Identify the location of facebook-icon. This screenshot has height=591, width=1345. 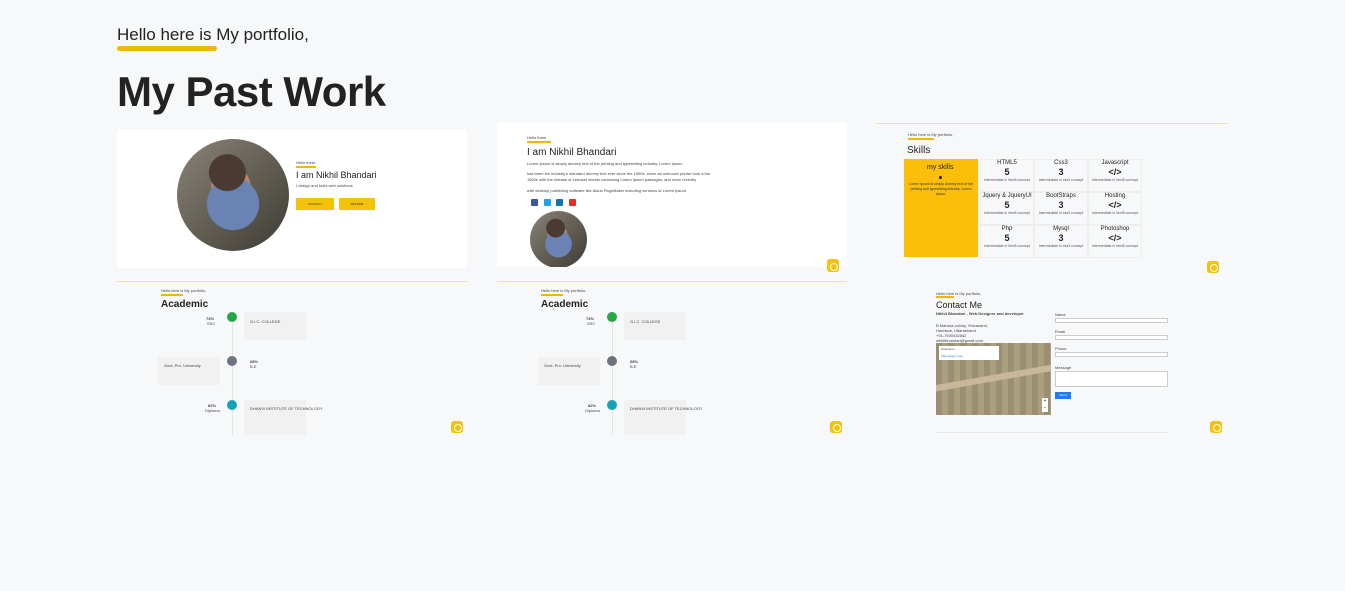
(534, 202).